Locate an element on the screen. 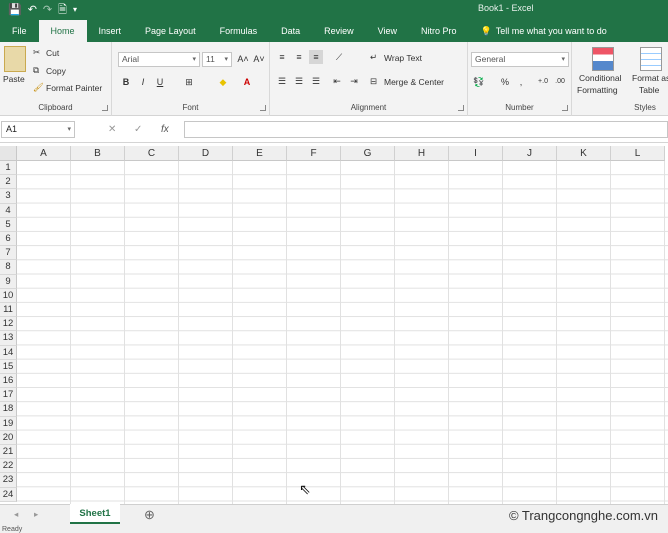 This screenshot has width=668, height=533. align-bottom-icon: ≡ is located at coordinates (316, 57).